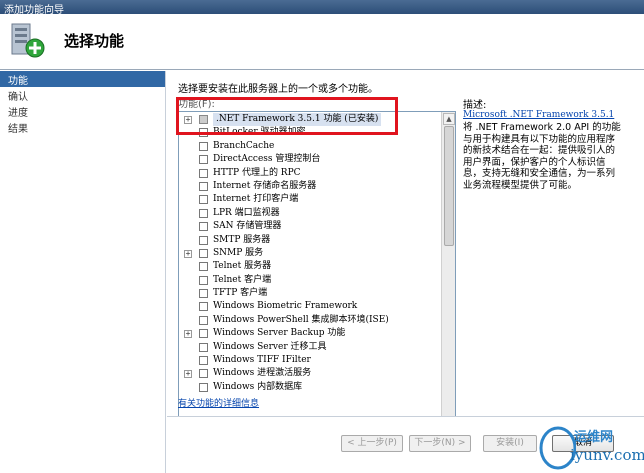 The image size is (644, 473). Describe the element at coordinates (82, 111) in the screenshot. I see `nav-item-progress: 进度` at that location.